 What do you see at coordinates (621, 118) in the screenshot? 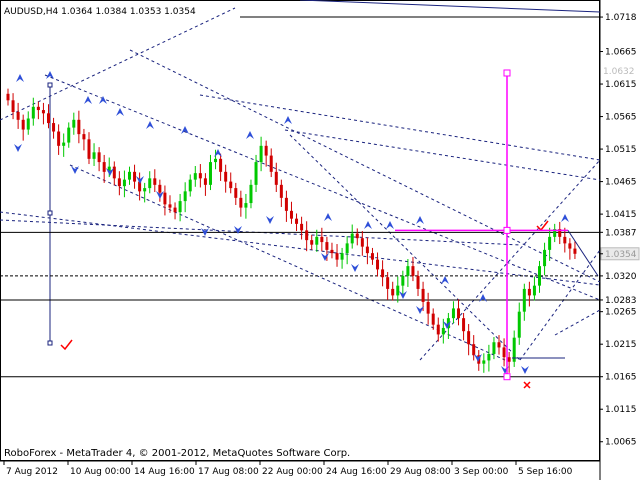
I see `price-label: 1.0565` at bounding box center [621, 118].